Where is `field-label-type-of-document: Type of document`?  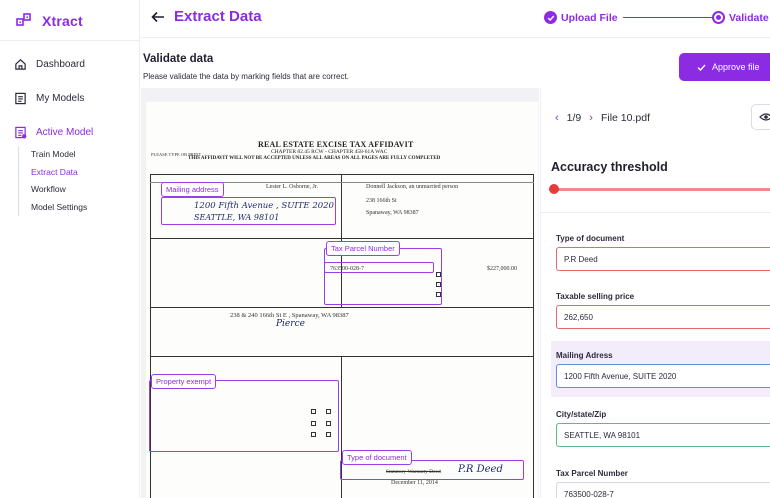 field-label-type-of-document: Type of document is located at coordinates (590, 238).